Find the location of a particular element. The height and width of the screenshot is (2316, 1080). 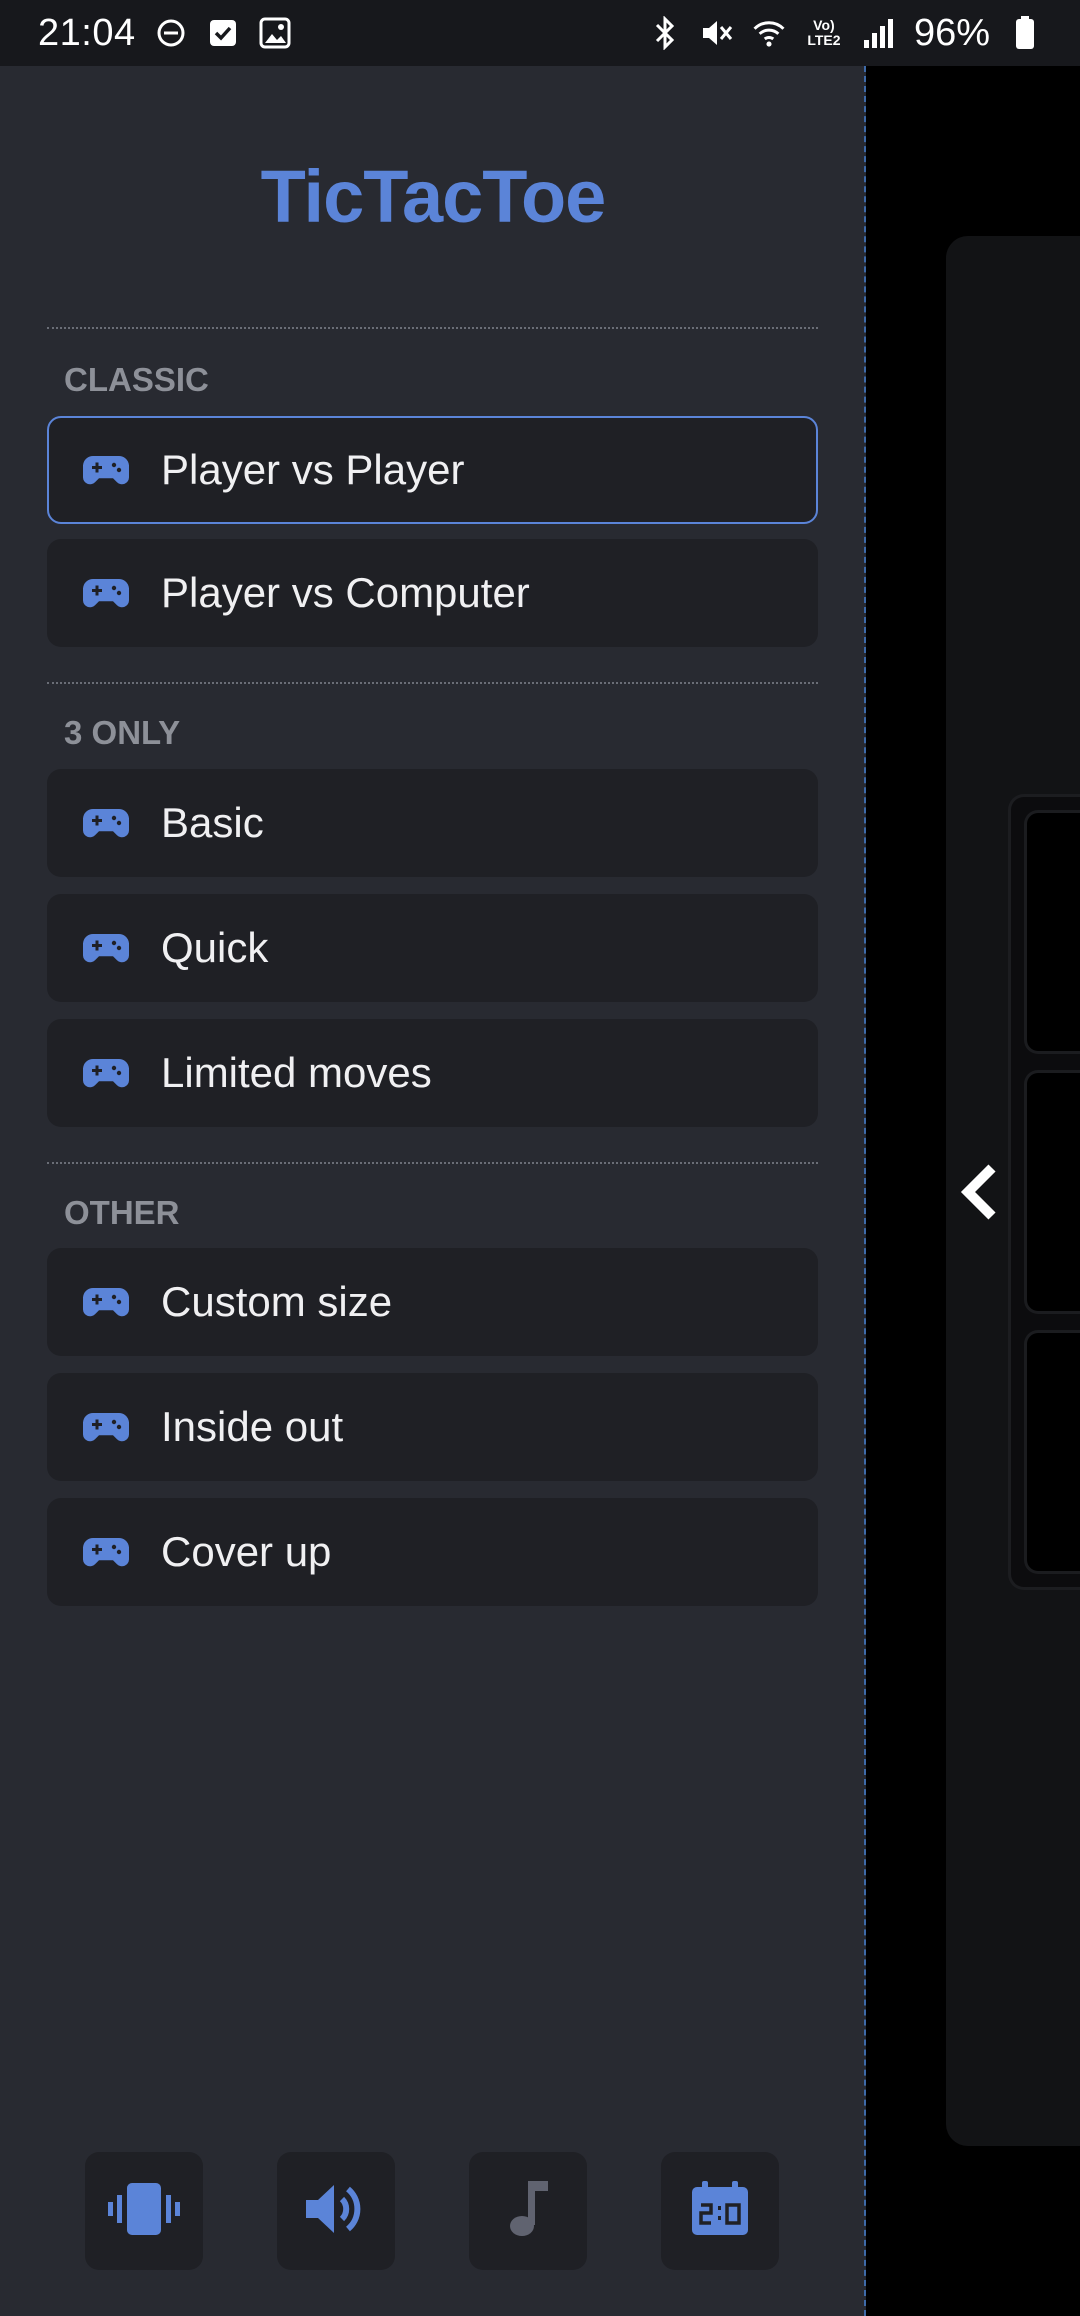

menu-item-player-vs-computer: Player vs Computer is located at coordinates (432, 593).